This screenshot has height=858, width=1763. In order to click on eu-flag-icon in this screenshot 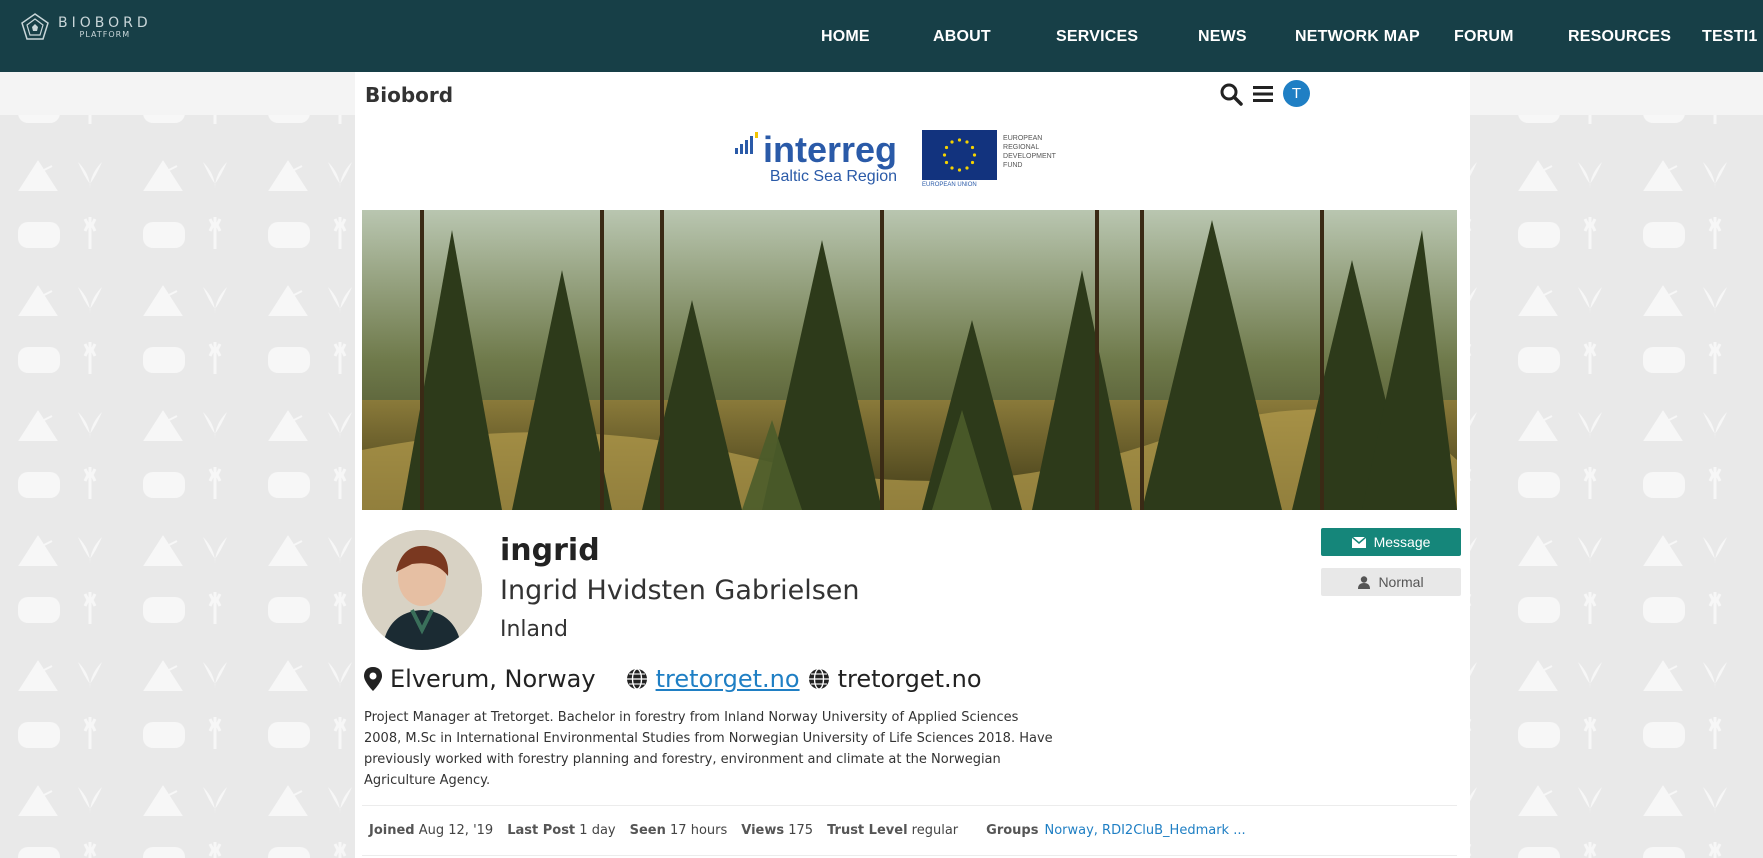, I will do `click(960, 155)`.